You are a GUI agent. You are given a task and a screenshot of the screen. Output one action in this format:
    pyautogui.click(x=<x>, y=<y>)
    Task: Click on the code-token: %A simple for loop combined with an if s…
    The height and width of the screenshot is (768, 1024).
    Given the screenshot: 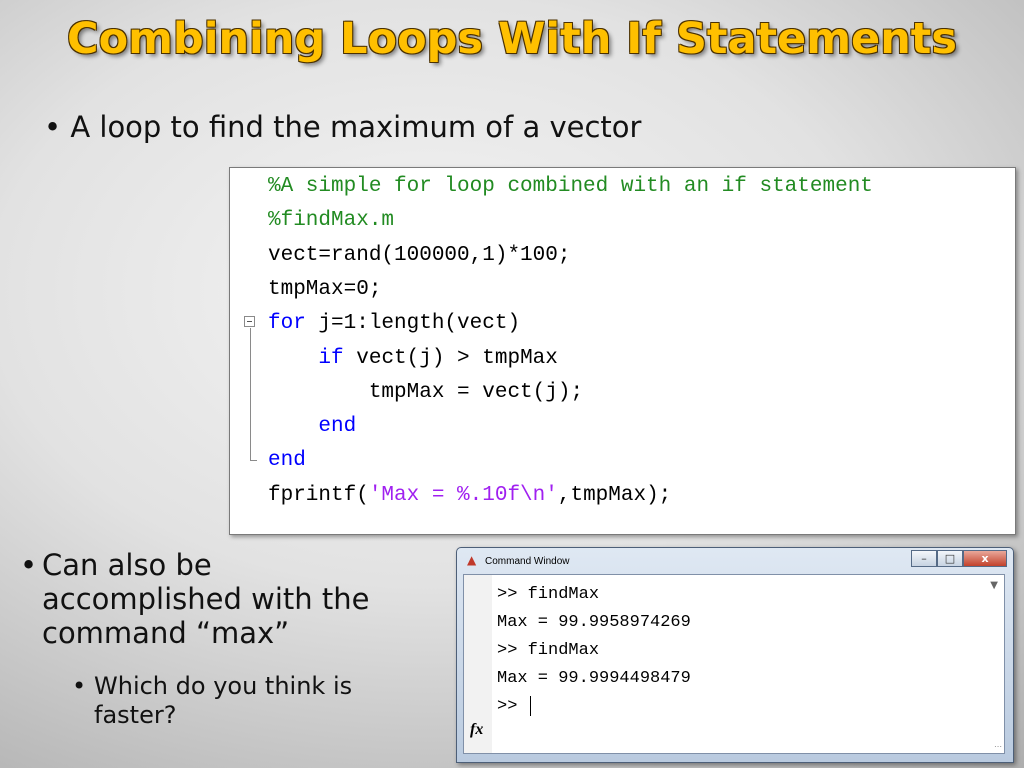 What is the action you would take?
    pyautogui.click(x=570, y=186)
    